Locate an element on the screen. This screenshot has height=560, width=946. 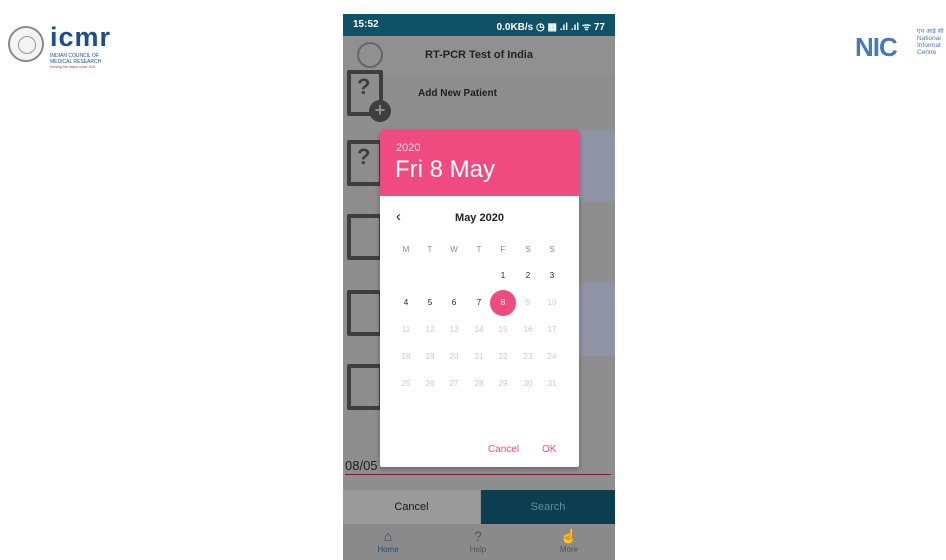
icmr-wordmark: icmr is located at coordinates (81, 37).